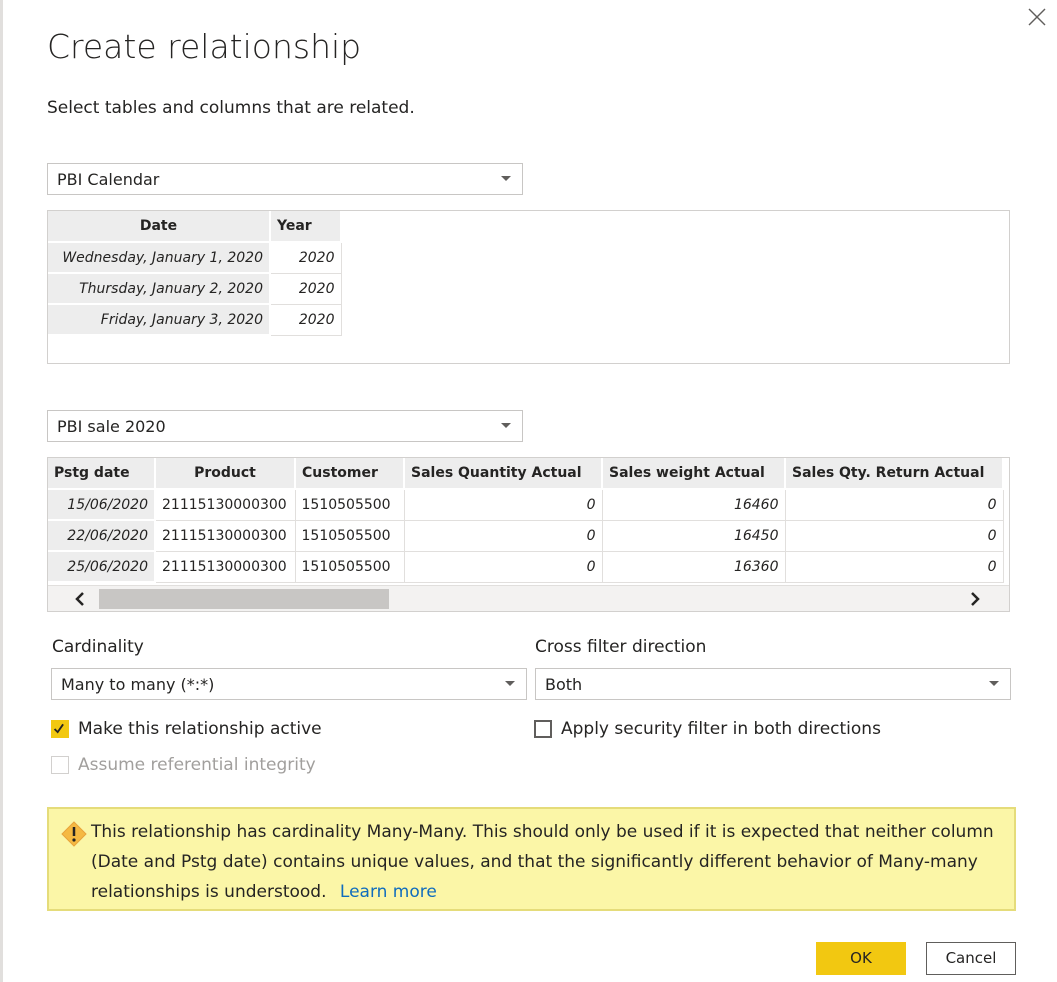 The height and width of the screenshot is (982, 1057). I want to click on dialog-title: Create relationship, so click(204, 46).